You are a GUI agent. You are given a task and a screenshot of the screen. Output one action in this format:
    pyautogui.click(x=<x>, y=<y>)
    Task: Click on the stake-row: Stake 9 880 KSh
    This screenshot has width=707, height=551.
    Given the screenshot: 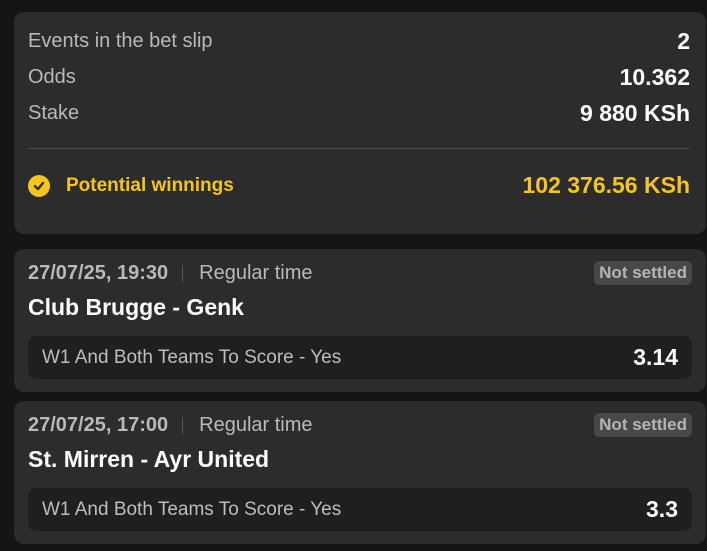 What is the action you would take?
    pyautogui.click(x=359, y=113)
    